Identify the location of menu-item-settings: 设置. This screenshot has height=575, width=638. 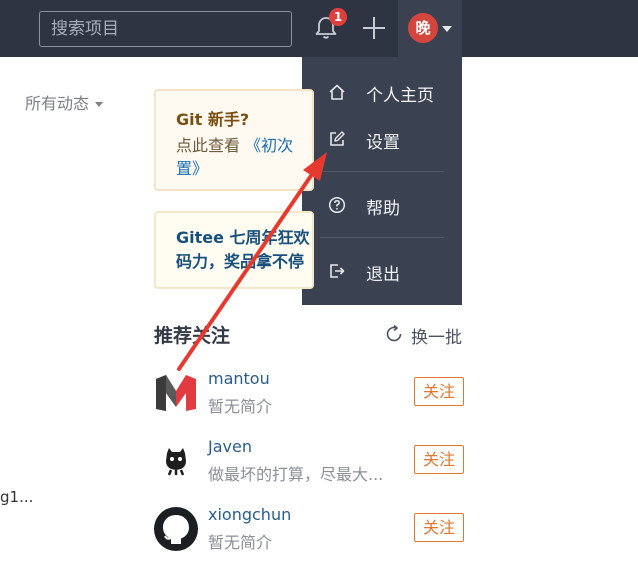
(382, 139).